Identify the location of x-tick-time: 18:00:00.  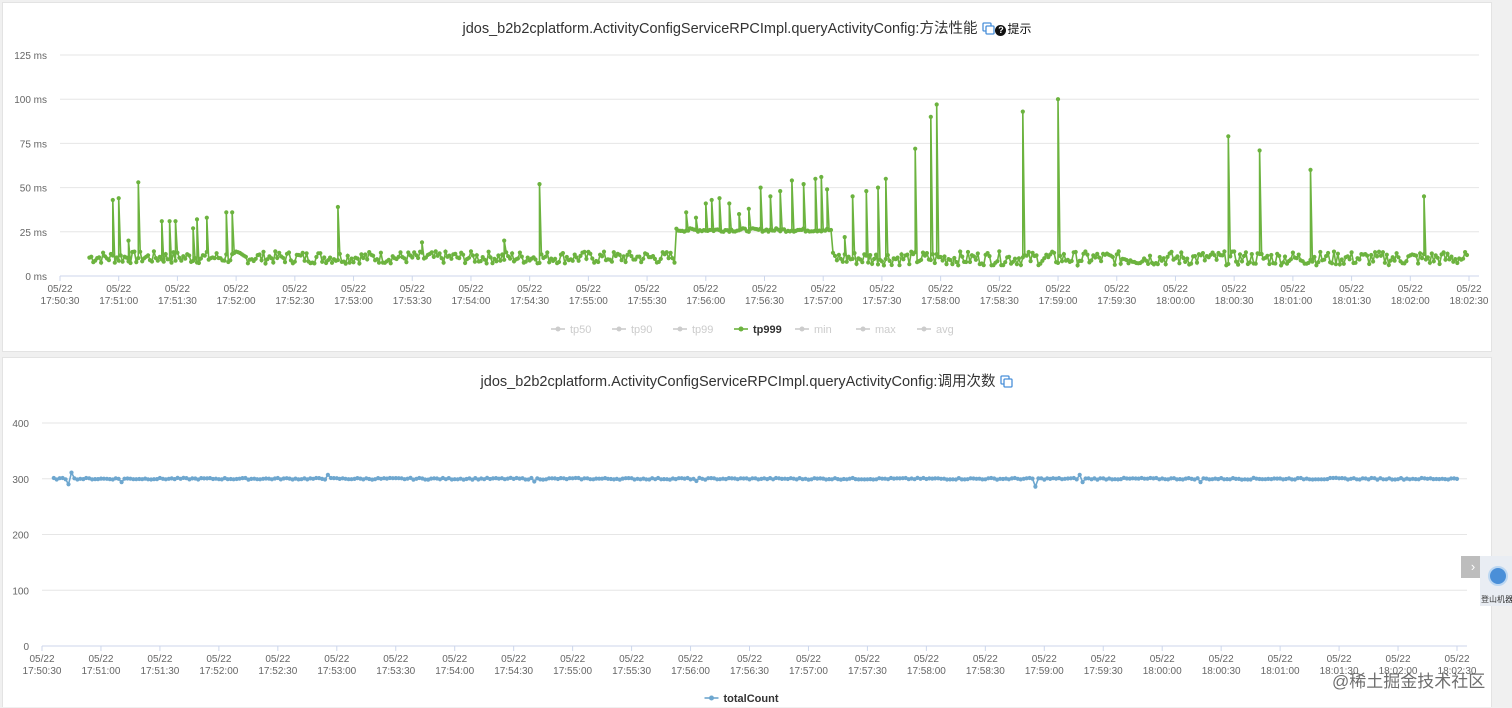
(1175, 301).